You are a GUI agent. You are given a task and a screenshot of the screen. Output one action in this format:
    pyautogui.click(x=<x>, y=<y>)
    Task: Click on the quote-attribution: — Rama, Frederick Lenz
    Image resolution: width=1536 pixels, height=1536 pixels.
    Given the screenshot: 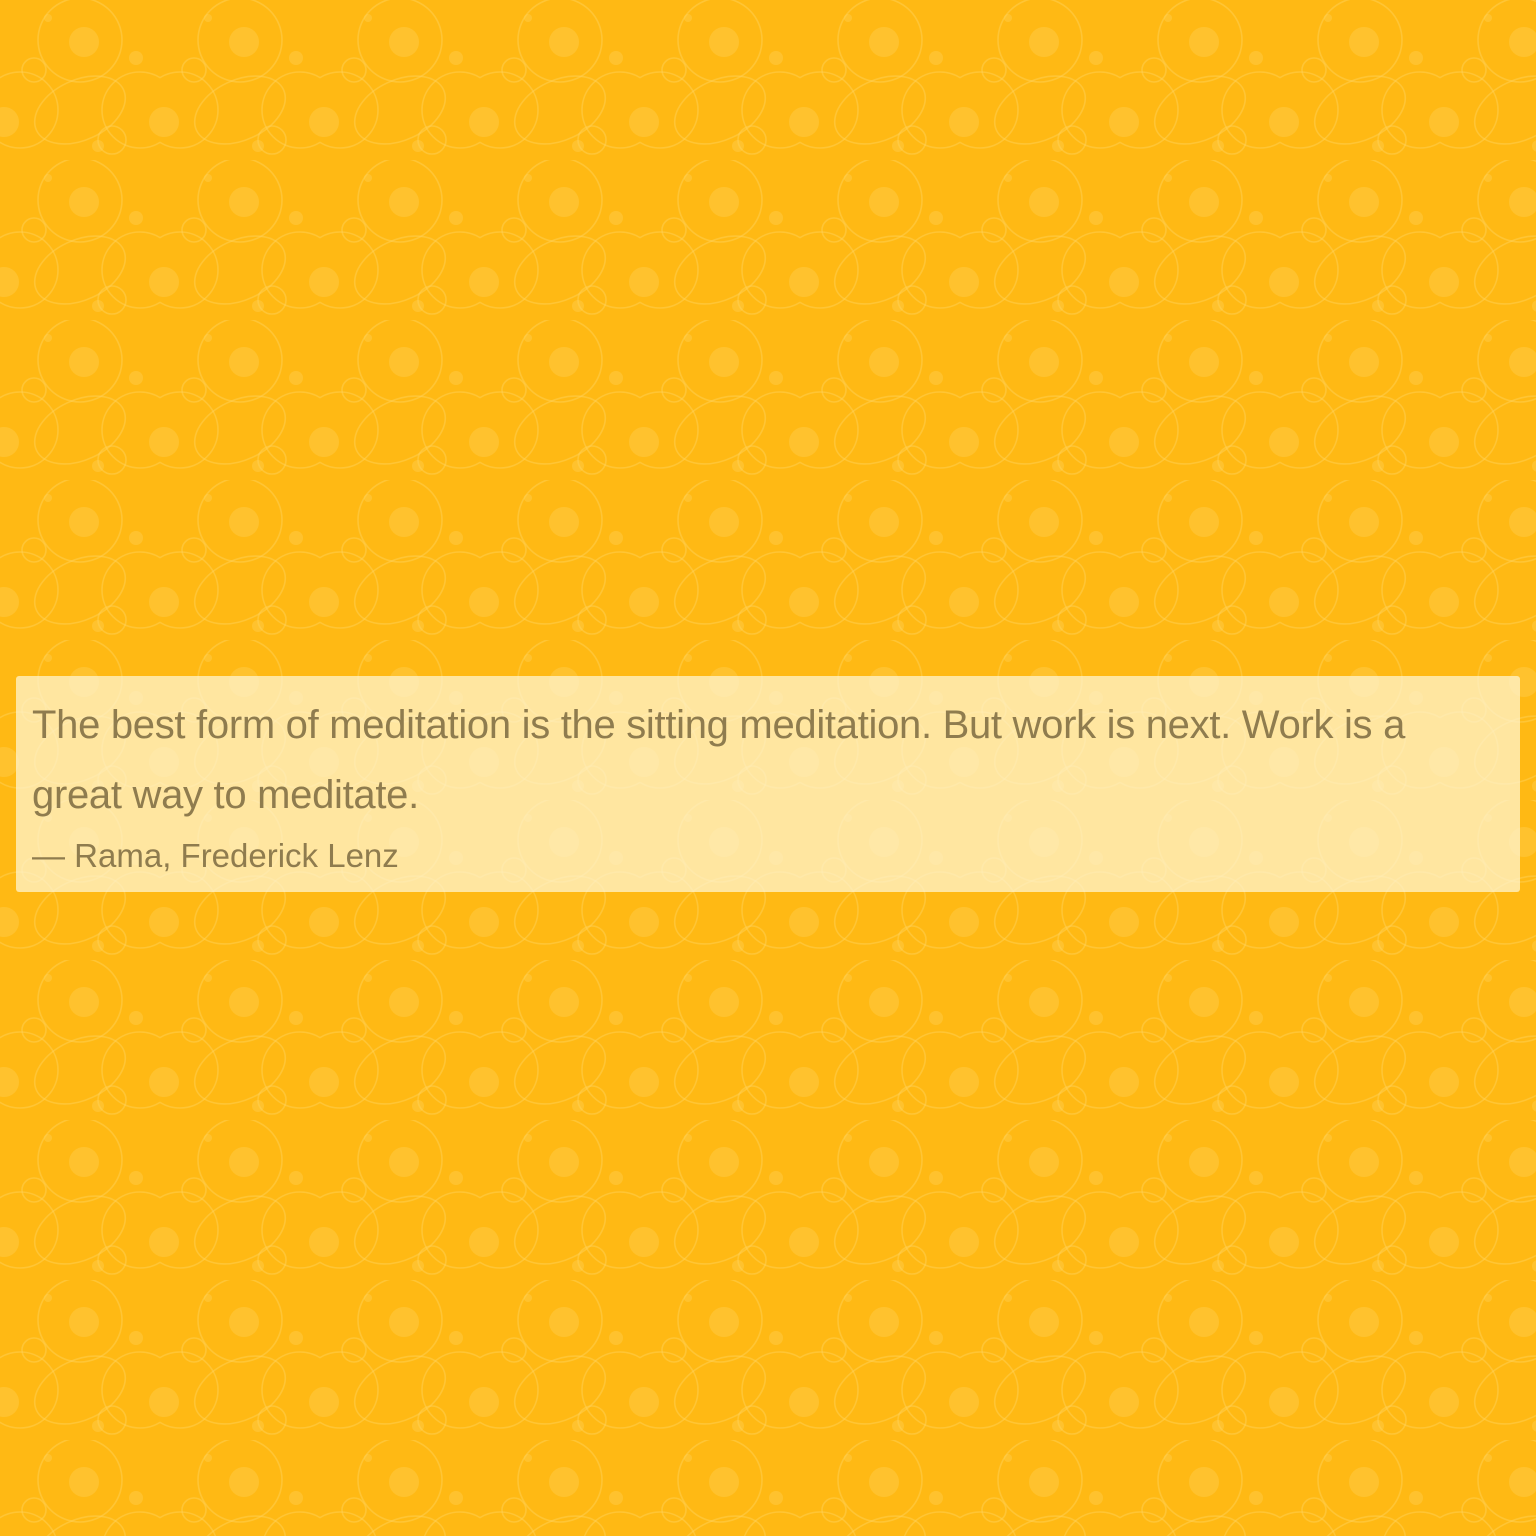 What is the action you would take?
    pyautogui.click(x=215, y=855)
    